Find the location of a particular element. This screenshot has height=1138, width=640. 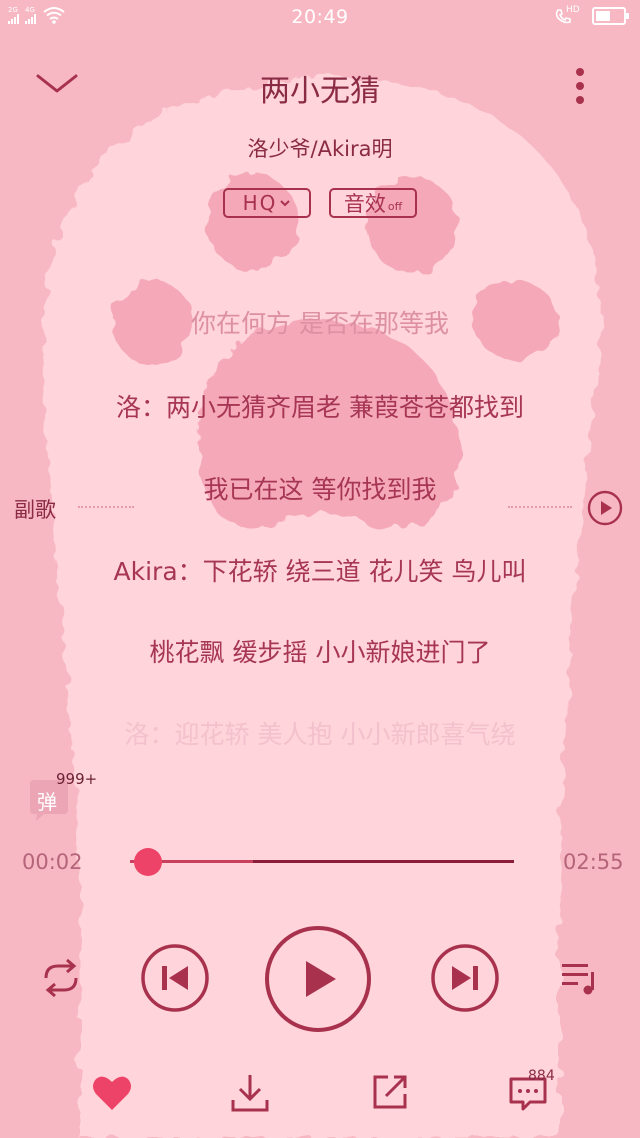

hd-call-icon: HD is located at coordinates (567, 16).